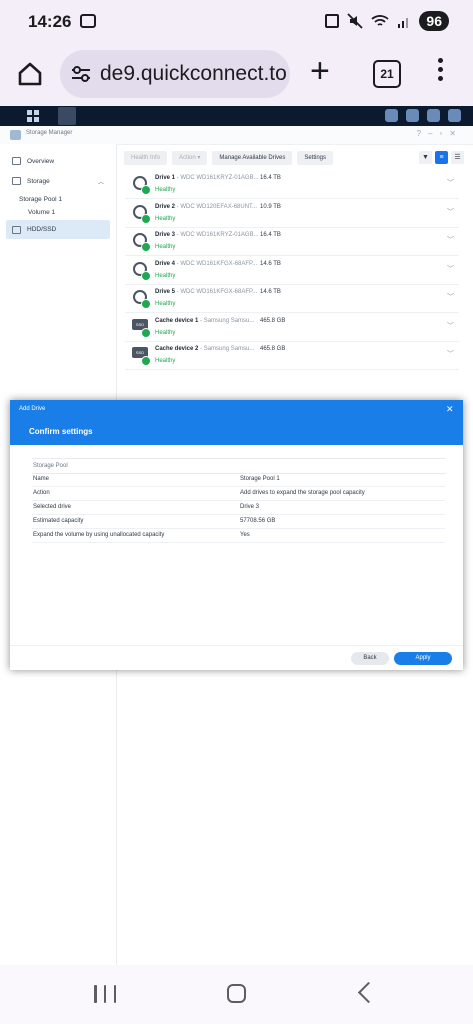  I want to click on drive-size: 465.8 GB, so click(273, 320).